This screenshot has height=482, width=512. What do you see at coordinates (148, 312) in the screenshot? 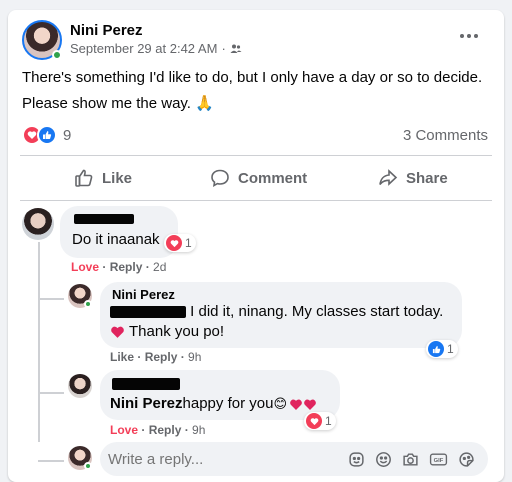
I see `redacted-tag` at bounding box center [148, 312].